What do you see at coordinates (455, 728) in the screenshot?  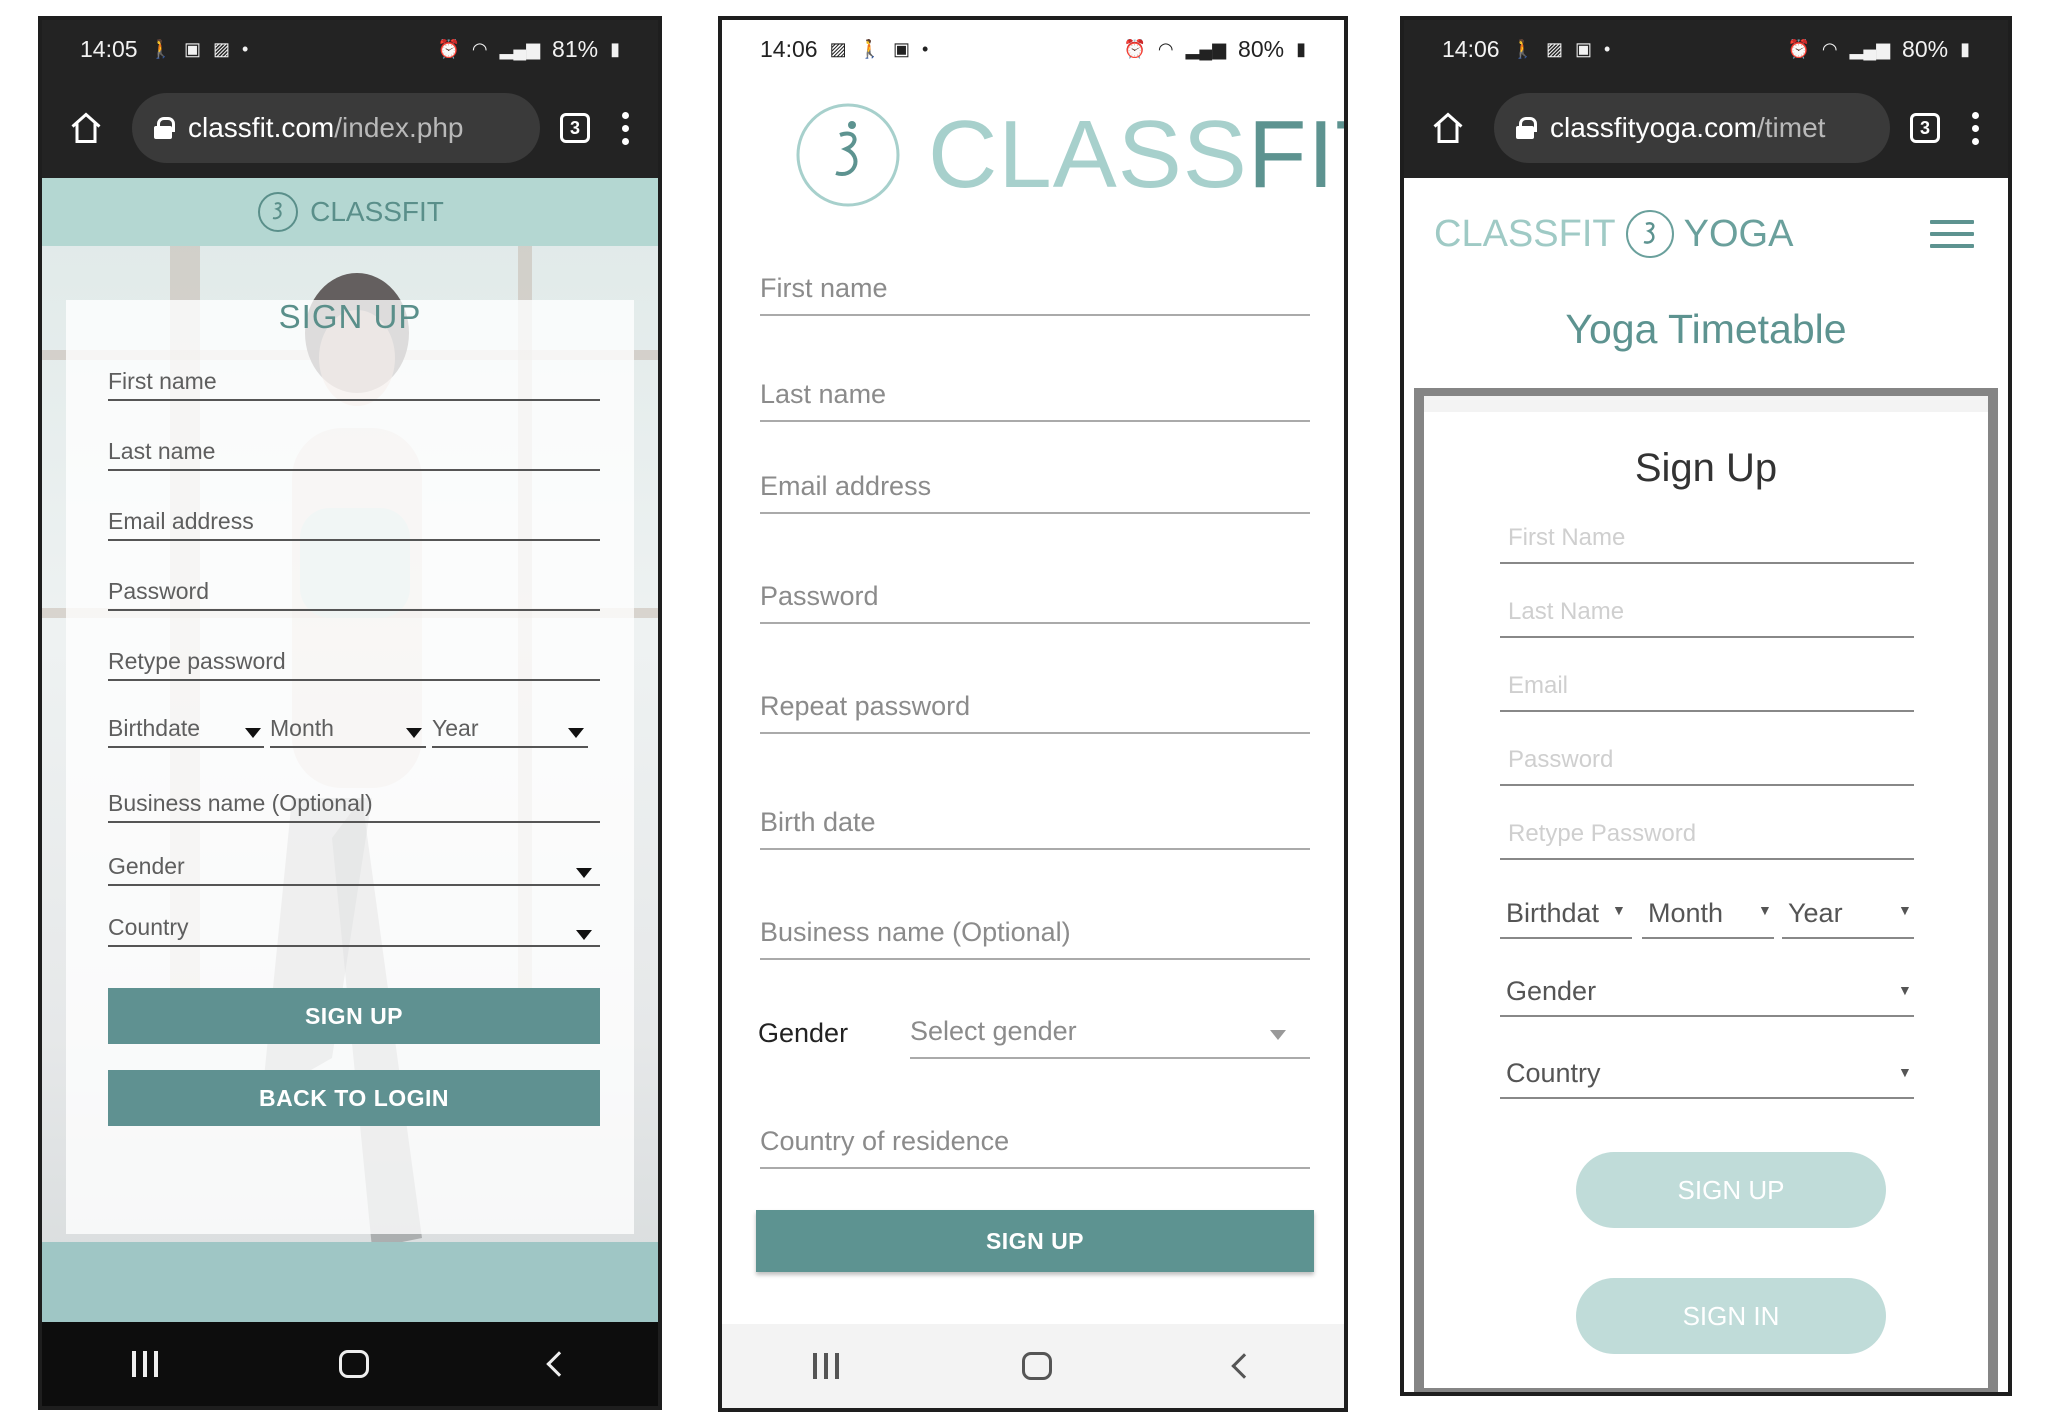 I see `year-label: Year` at bounding box center [455, 728].